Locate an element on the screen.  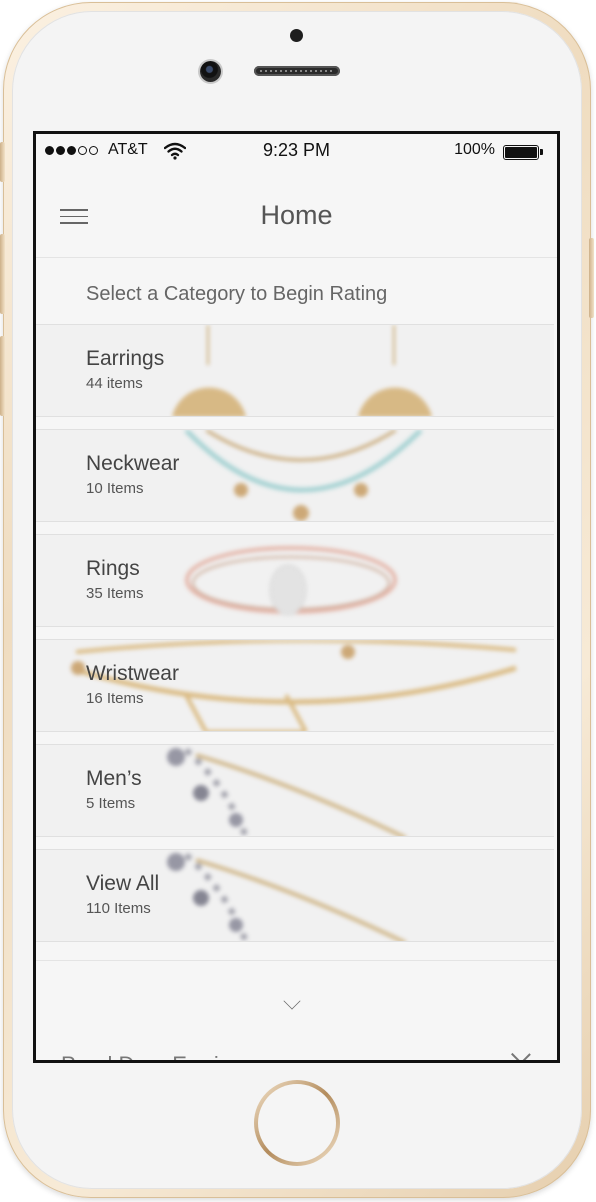
category-name: Earrings is located at coordinates (125, 358).